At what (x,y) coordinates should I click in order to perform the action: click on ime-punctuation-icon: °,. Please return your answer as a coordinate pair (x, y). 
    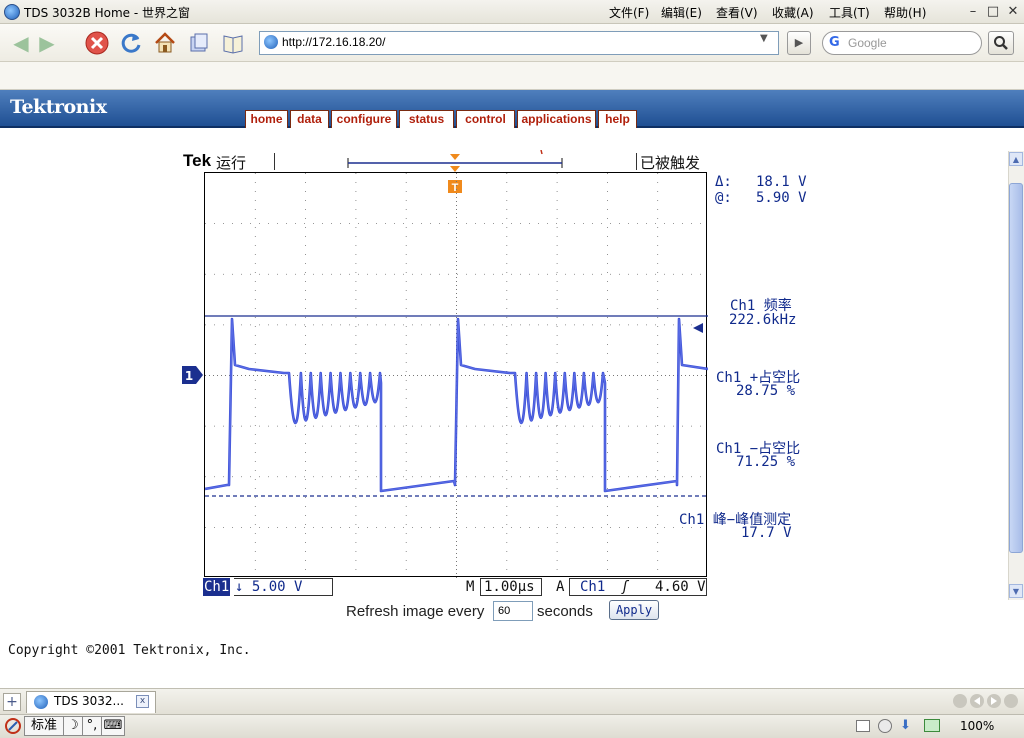
    Looking at the image, I should click on (92, 726).